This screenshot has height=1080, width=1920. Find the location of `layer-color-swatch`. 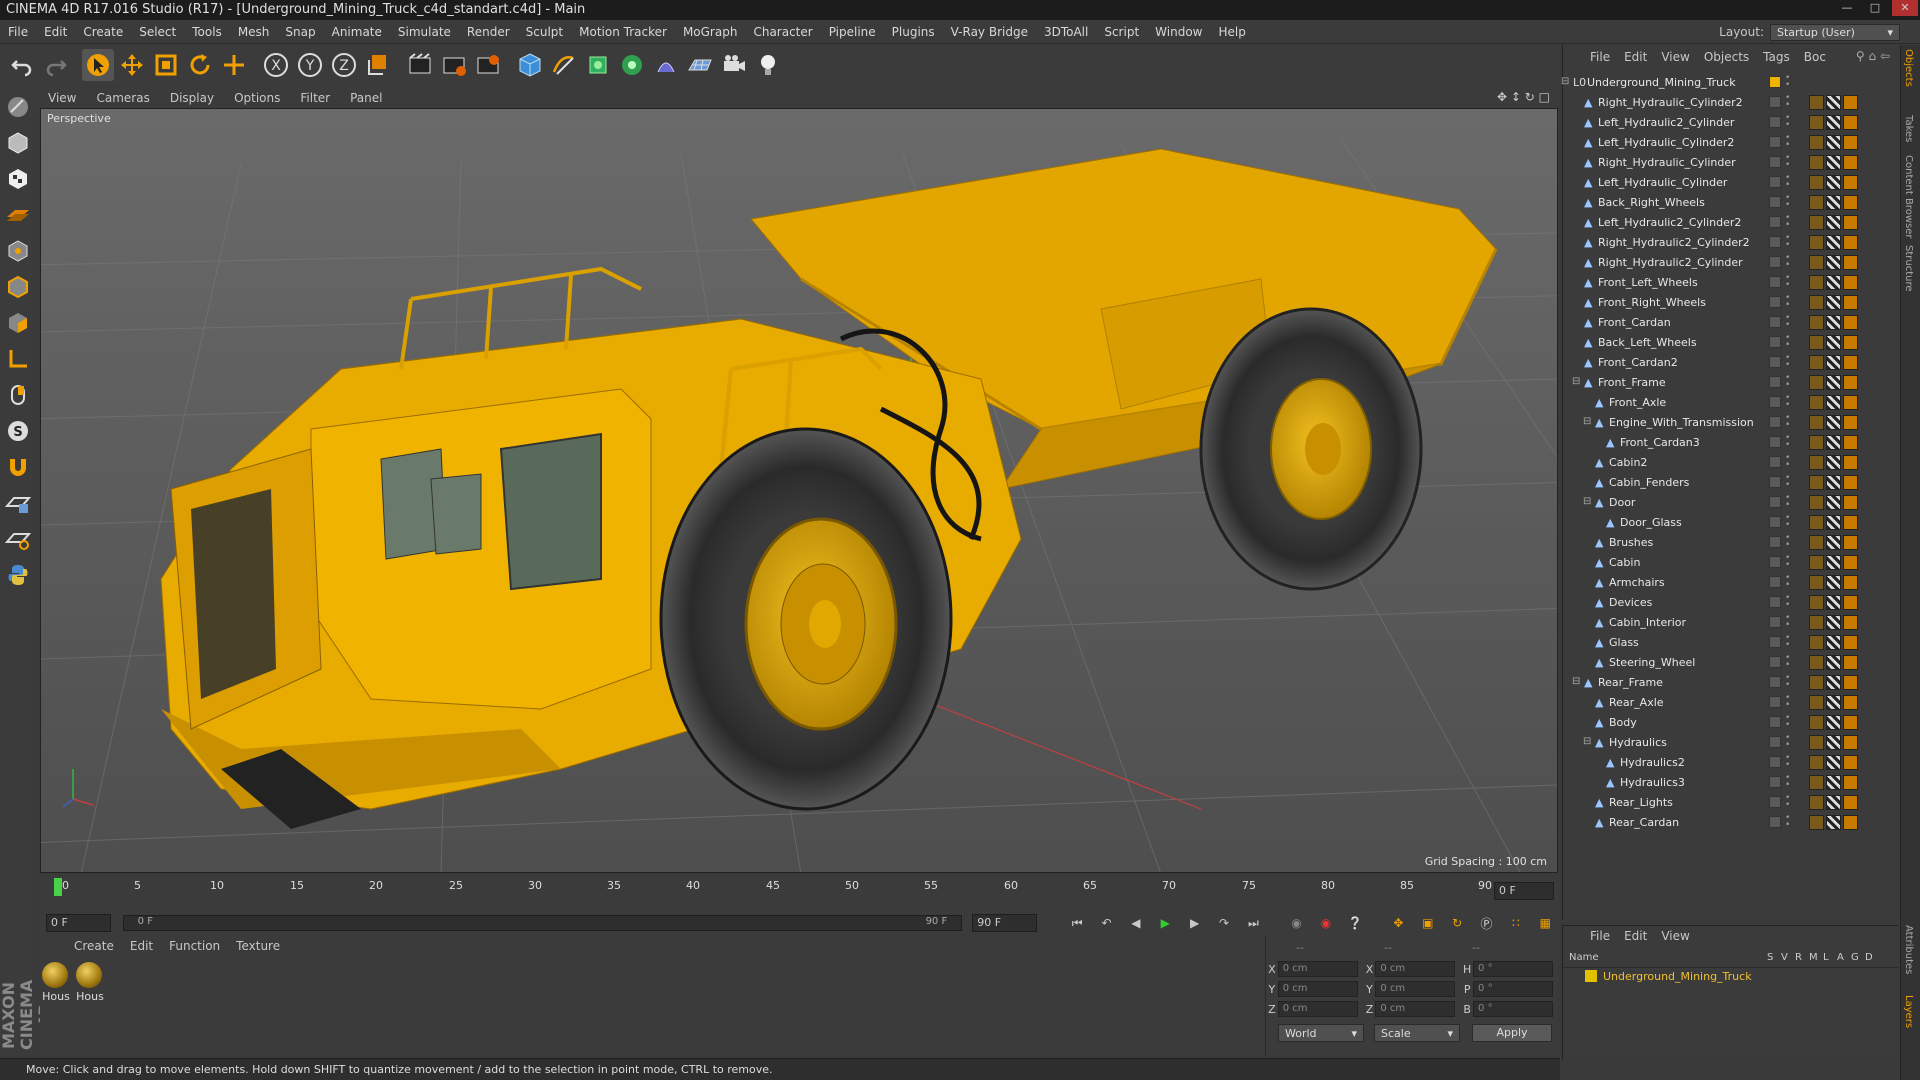

layer-color-swatch is located at coordinates (1591, 976).